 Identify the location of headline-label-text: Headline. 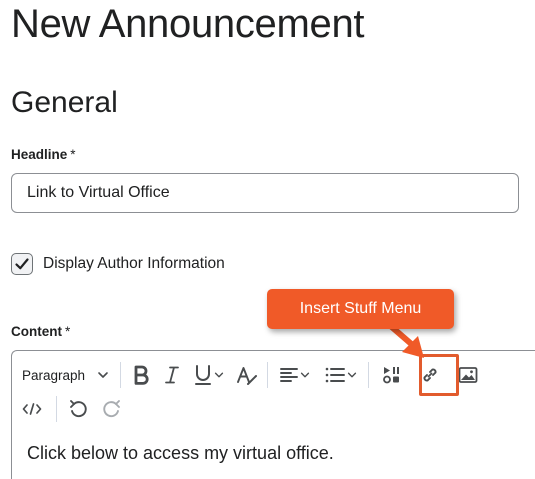
(39, 154).